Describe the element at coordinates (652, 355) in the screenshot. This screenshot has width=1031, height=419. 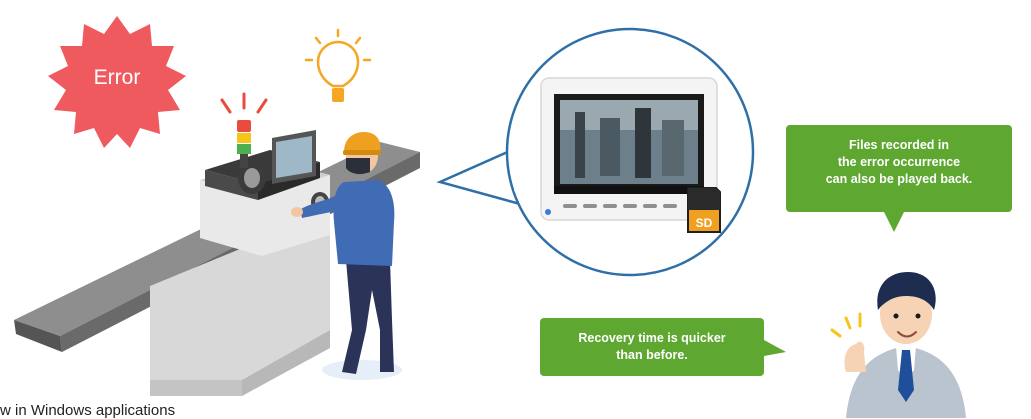
I see `bubble-line: than before.` at that location.